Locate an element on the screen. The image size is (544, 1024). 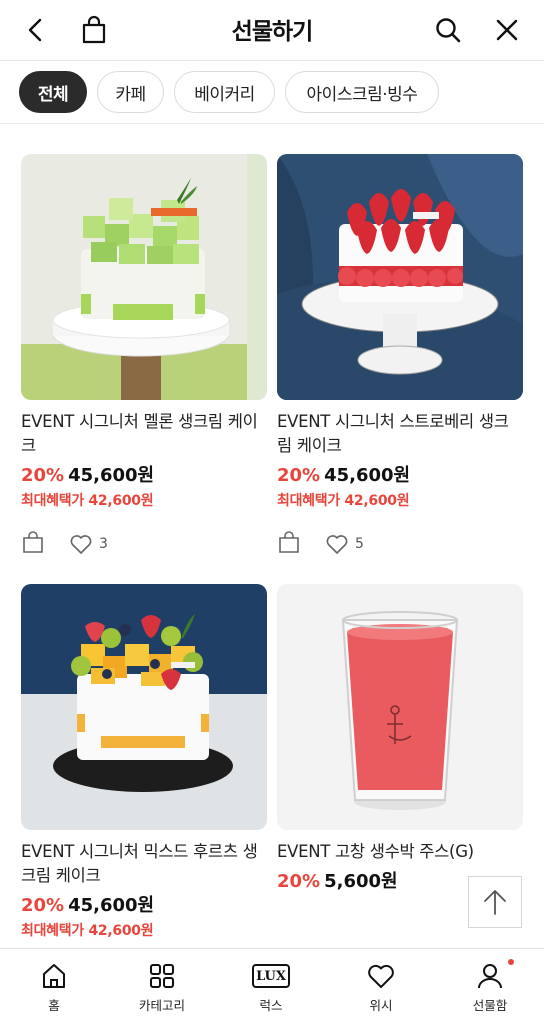
strawberry-cake-image is located at coordinates (400, 277).